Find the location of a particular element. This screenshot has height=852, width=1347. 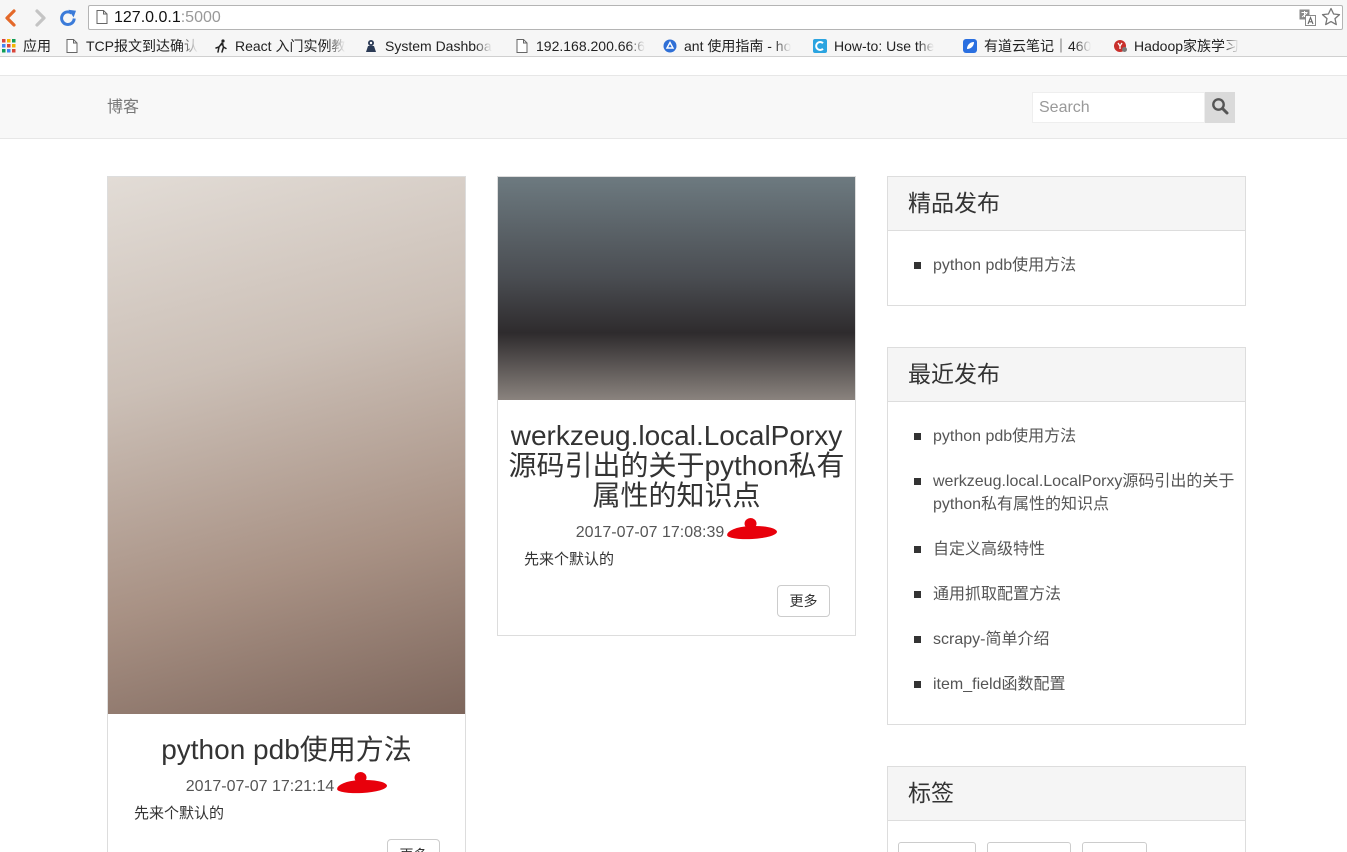

bookmark-ant: ant 使用指南 - ho is located at coordinates (727, 45).